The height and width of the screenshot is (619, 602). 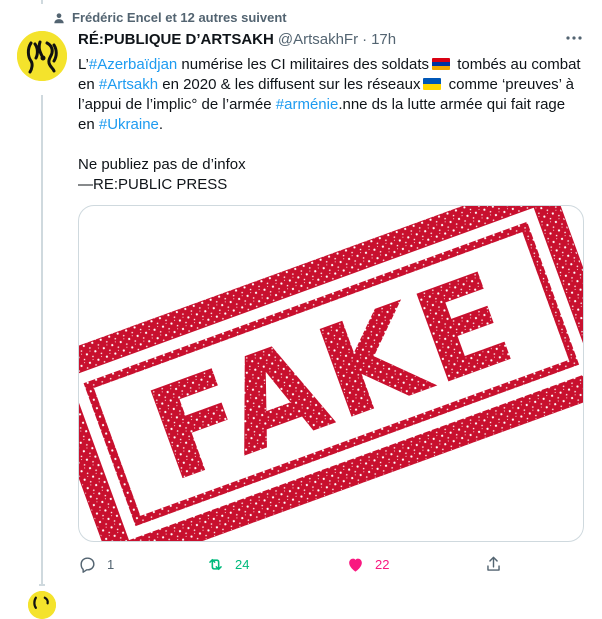 I want to click on tweet-header: RÉ:PUBLIQUE D’ARTSAKH @ArtsakhFr · 17h, so click(x=330, y=39).